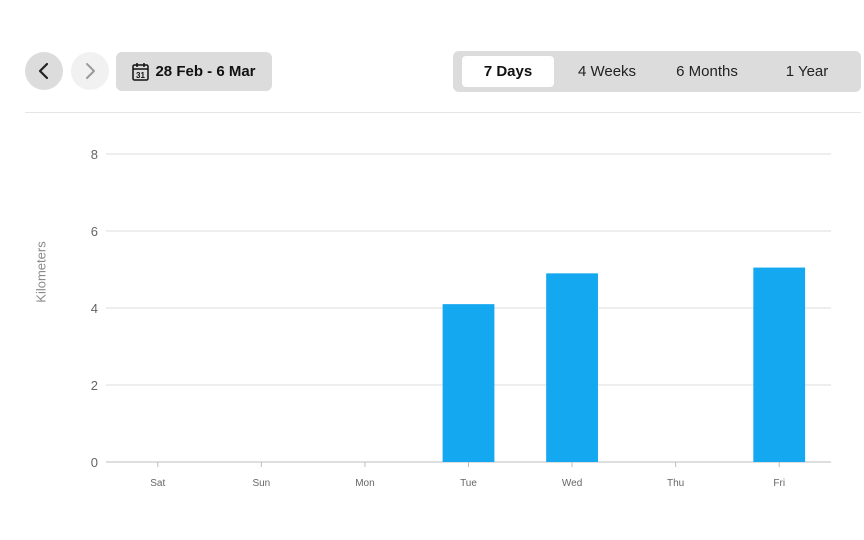  Describe the element at coordinates (94, 385) in the screenshot. I see `y-tick-label: 2` at that location.